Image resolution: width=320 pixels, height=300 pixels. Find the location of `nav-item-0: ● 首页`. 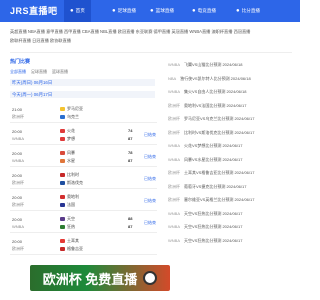

nav-item-0: ● 首页 is located at coordinates (77, 11).